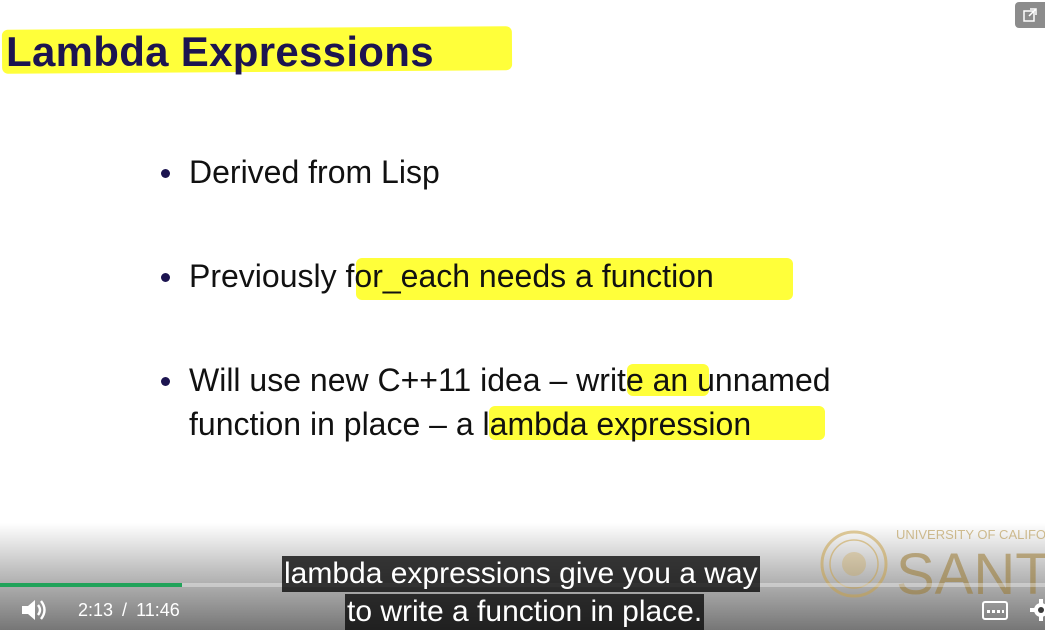 The width and height of the screenshot is (1045, 643). What do you see at coordinates (970, 534) in the screenshot?
I see `logo-text-top: UNIVERSITY OF CALIFO` at bounding box center [970, 534].